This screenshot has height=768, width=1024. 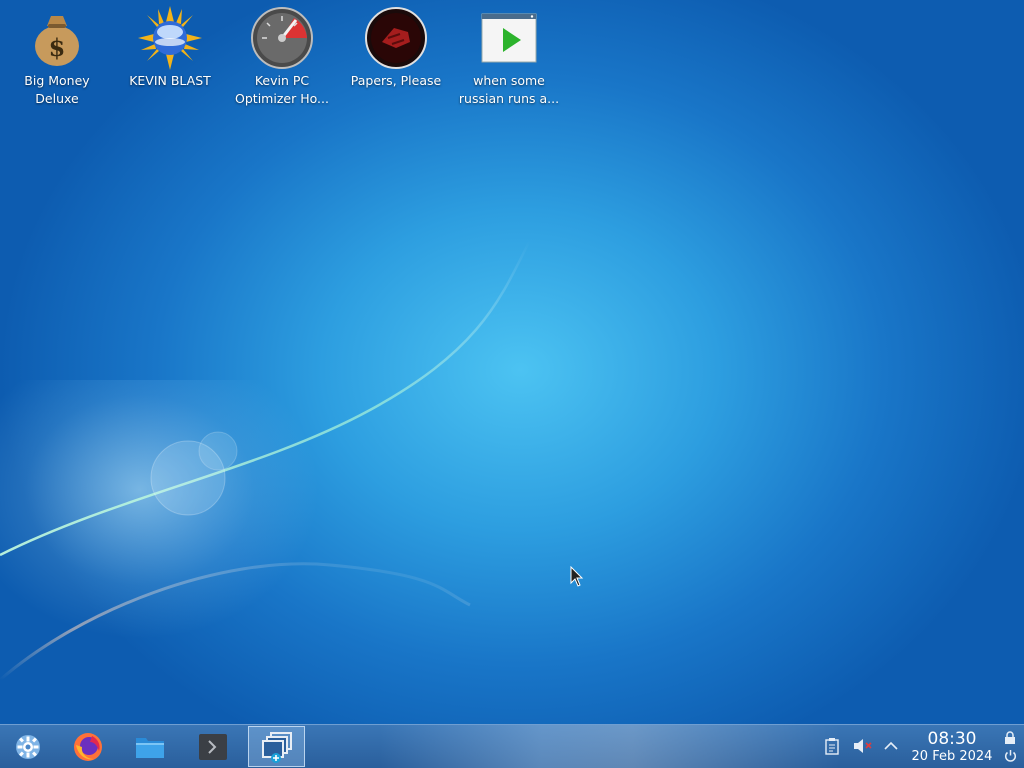 I want to click on leave-button, so click(x=1011, y=754).